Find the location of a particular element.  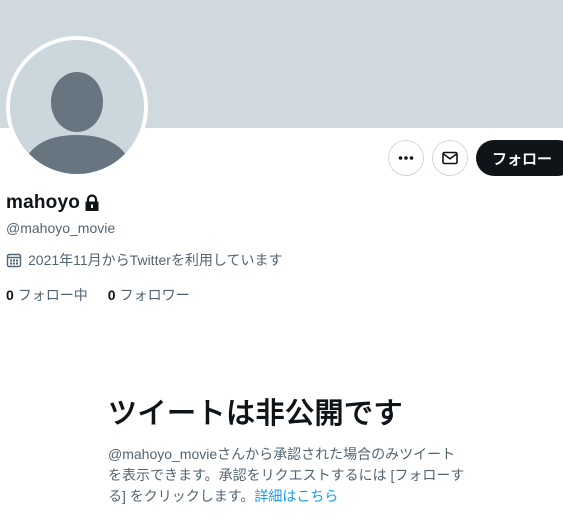

name-row: mahoyo is located at coordinates (53, 203).